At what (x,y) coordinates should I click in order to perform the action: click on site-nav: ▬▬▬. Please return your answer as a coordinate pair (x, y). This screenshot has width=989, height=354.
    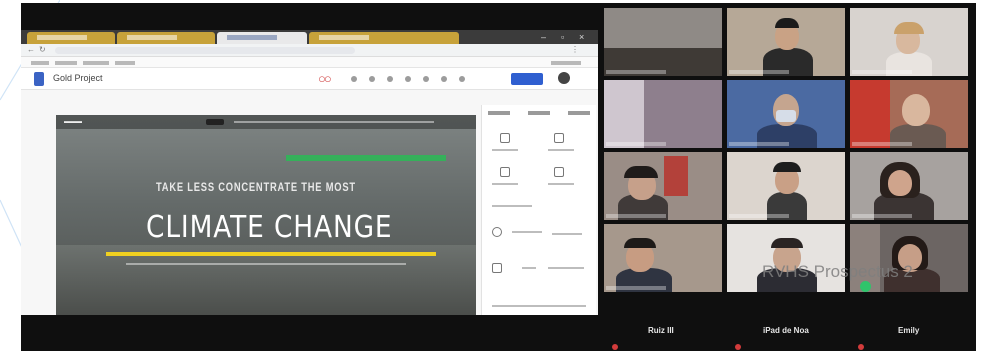
    Looking at the image, I should click on (266, 122).